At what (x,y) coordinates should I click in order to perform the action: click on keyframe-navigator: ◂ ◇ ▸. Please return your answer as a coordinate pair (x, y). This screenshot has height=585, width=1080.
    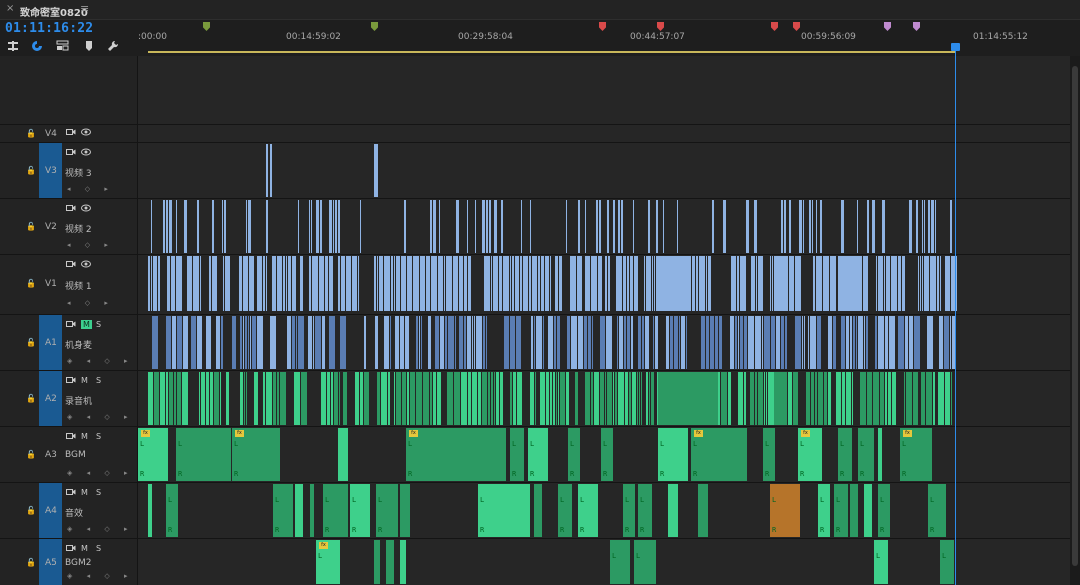
    Looking at the image, I should click on (90, 245).